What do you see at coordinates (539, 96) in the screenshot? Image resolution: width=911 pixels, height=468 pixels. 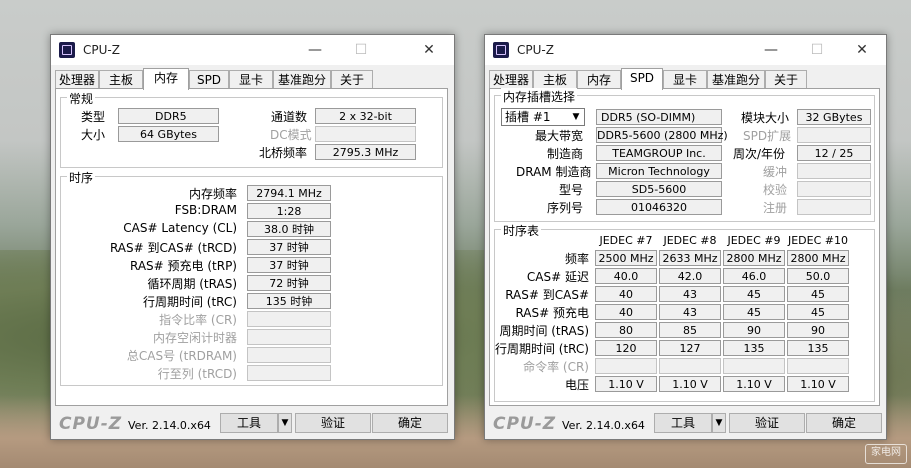 I see `slot-group-title: 内存插槽选择` at bounding box center [539, 96].